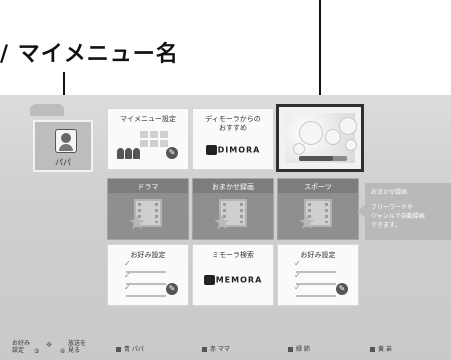 The image size is (451, 360). I want to click on bottom-bar: お好み 設定 ⑤ ✥ ⑥ 放送を 見る 青 パパ 赤 ママ 緑 姉 黄 弟, so click(225, 348).